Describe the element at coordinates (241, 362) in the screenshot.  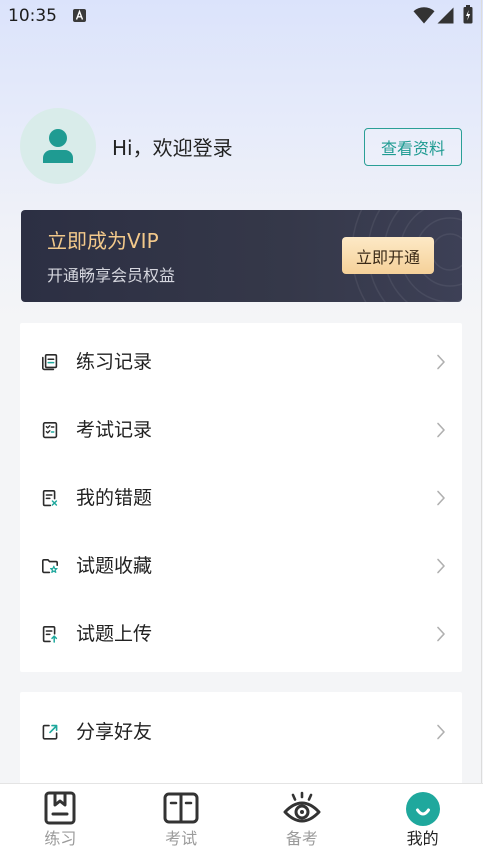
I see `menu-item-practice-record: 练习记录` at that location.